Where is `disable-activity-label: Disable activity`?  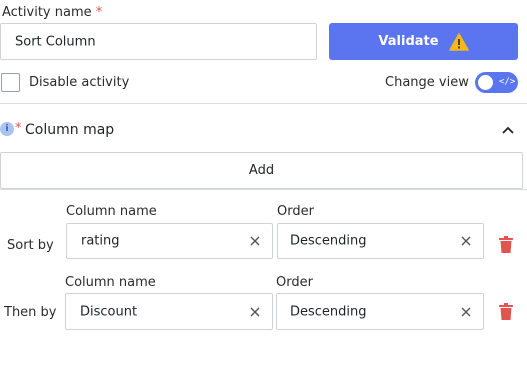
disable-activity-label: Disable activity is located at coordinates (79, 82).